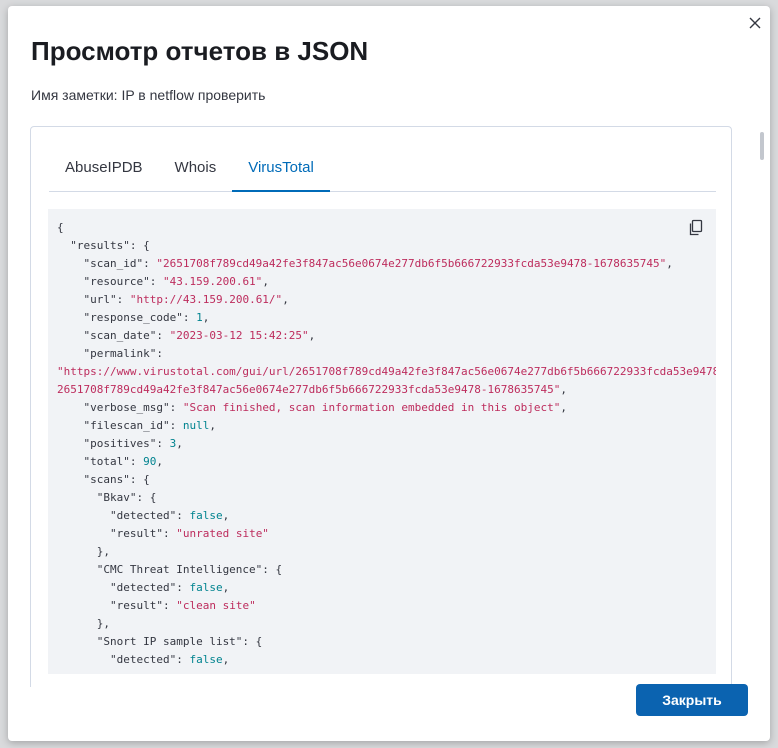  Describe the element at coordinates (113, 443) in the screenshot. I see `json-key: "positives":` at that location.